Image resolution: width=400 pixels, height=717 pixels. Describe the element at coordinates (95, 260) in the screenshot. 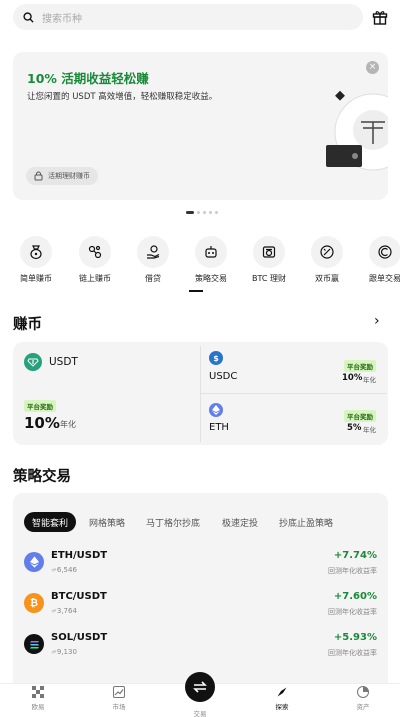

I see `quickmenu-onchain-earn: 链上赚币` at that location.